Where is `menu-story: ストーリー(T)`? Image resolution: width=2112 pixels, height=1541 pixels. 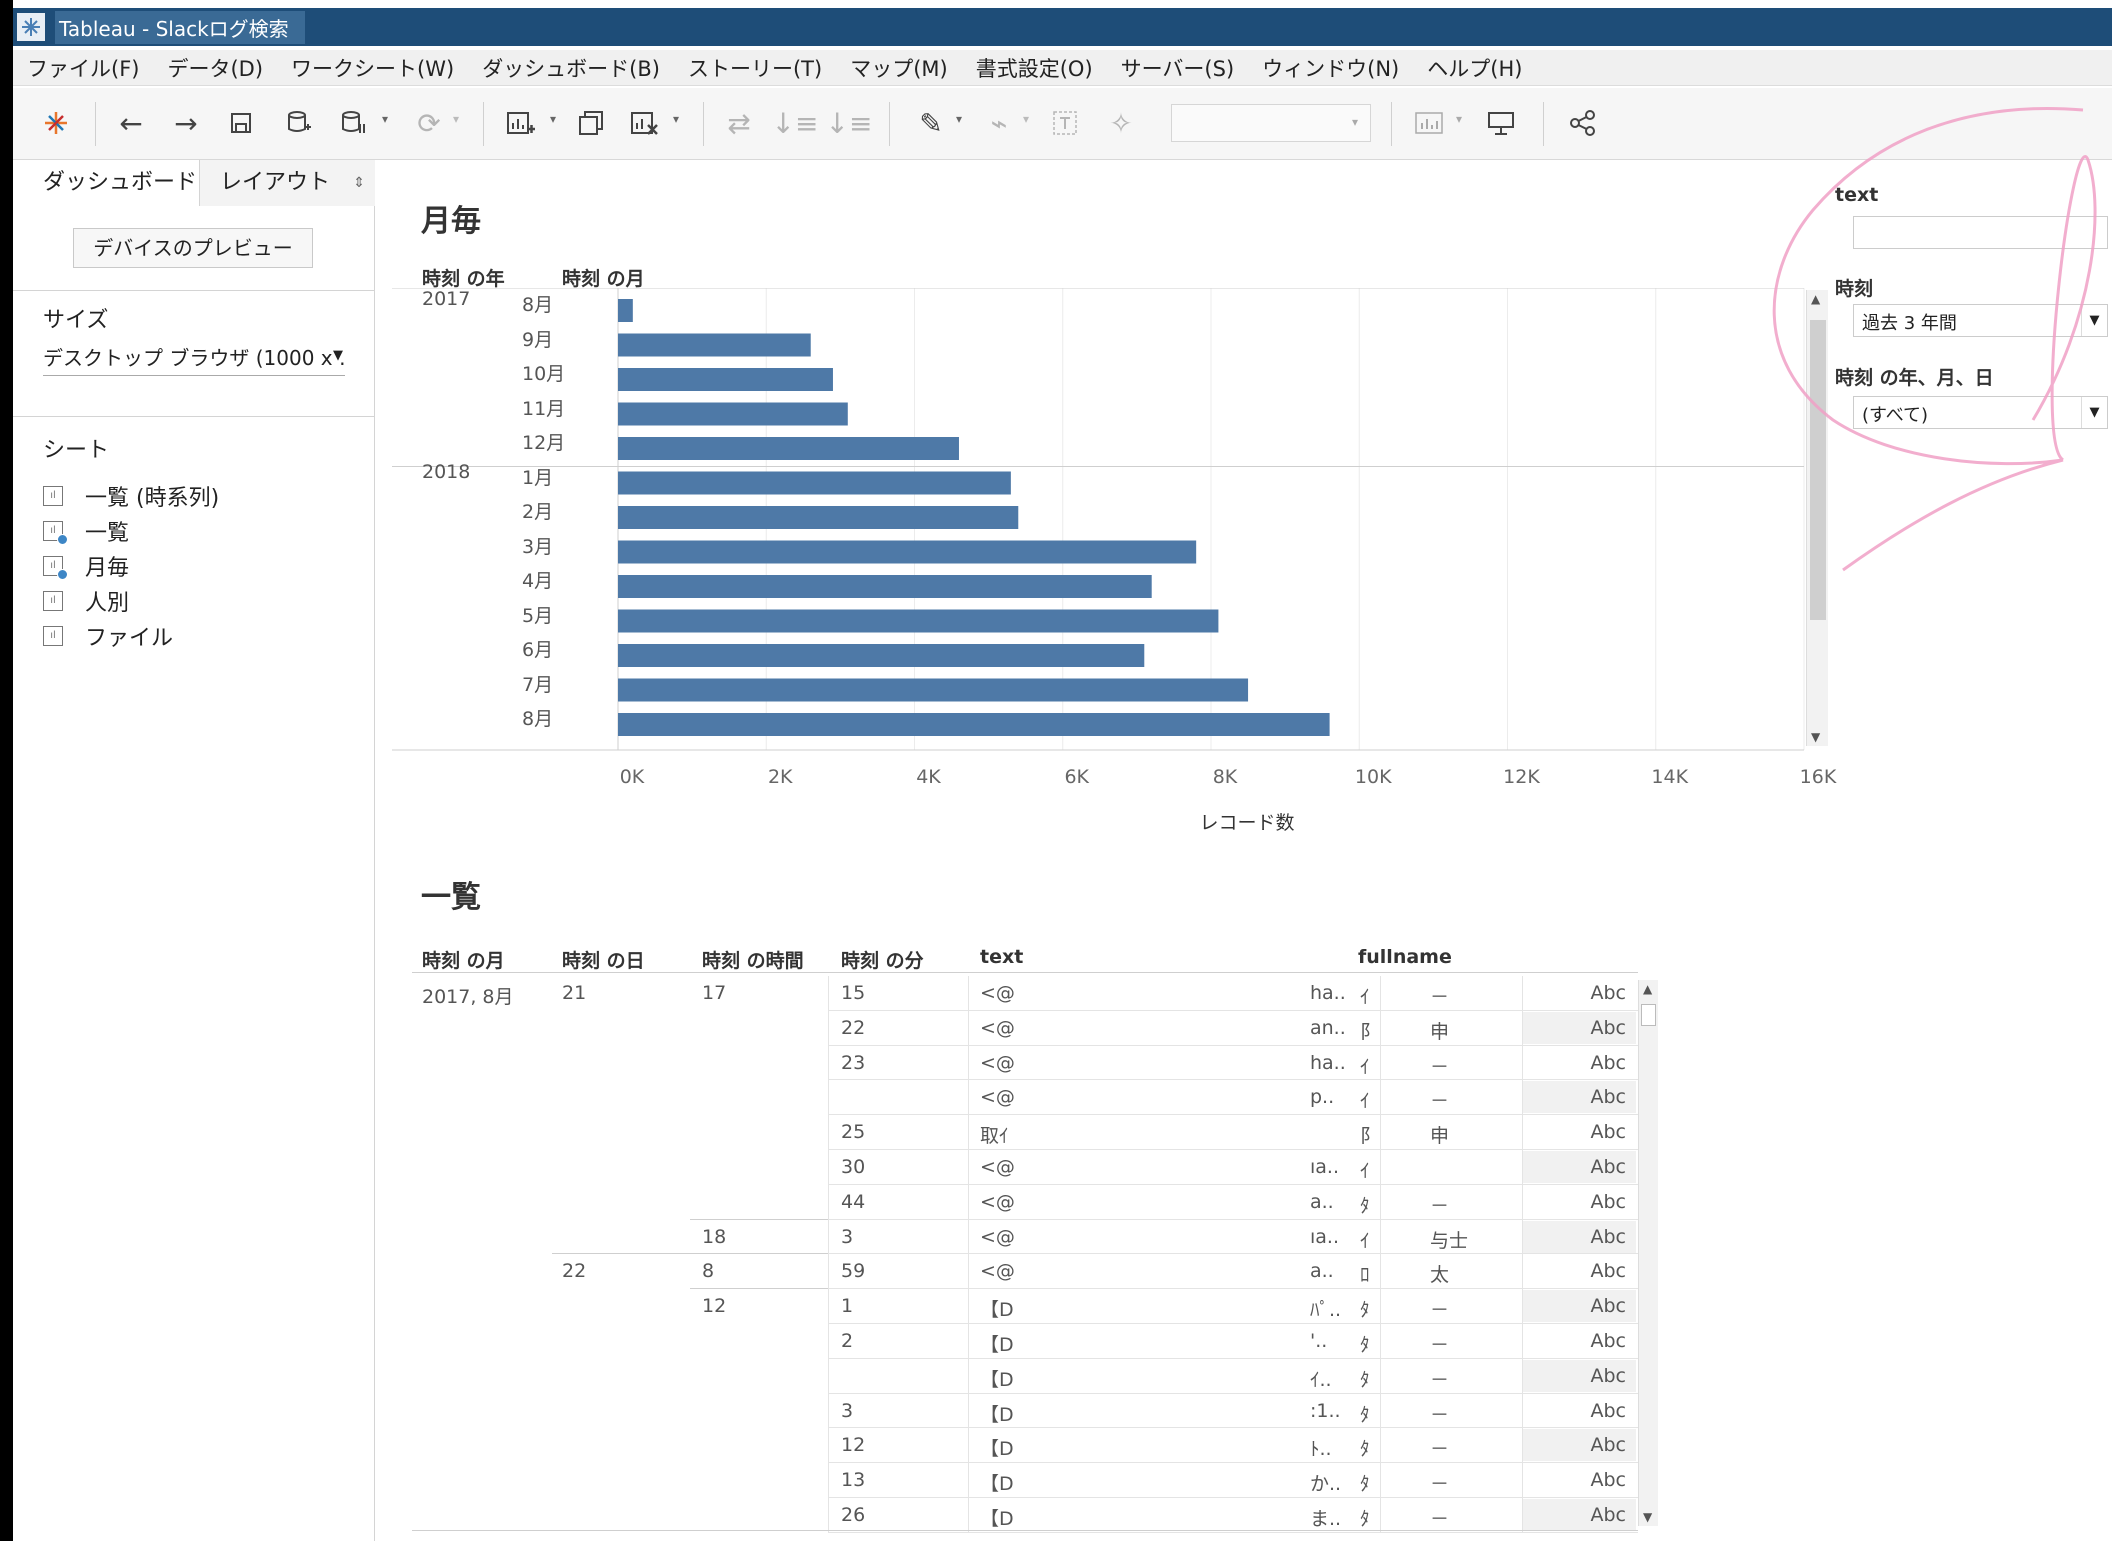 menu-story: ストーリー(T) is located at coordinates (755, 68).